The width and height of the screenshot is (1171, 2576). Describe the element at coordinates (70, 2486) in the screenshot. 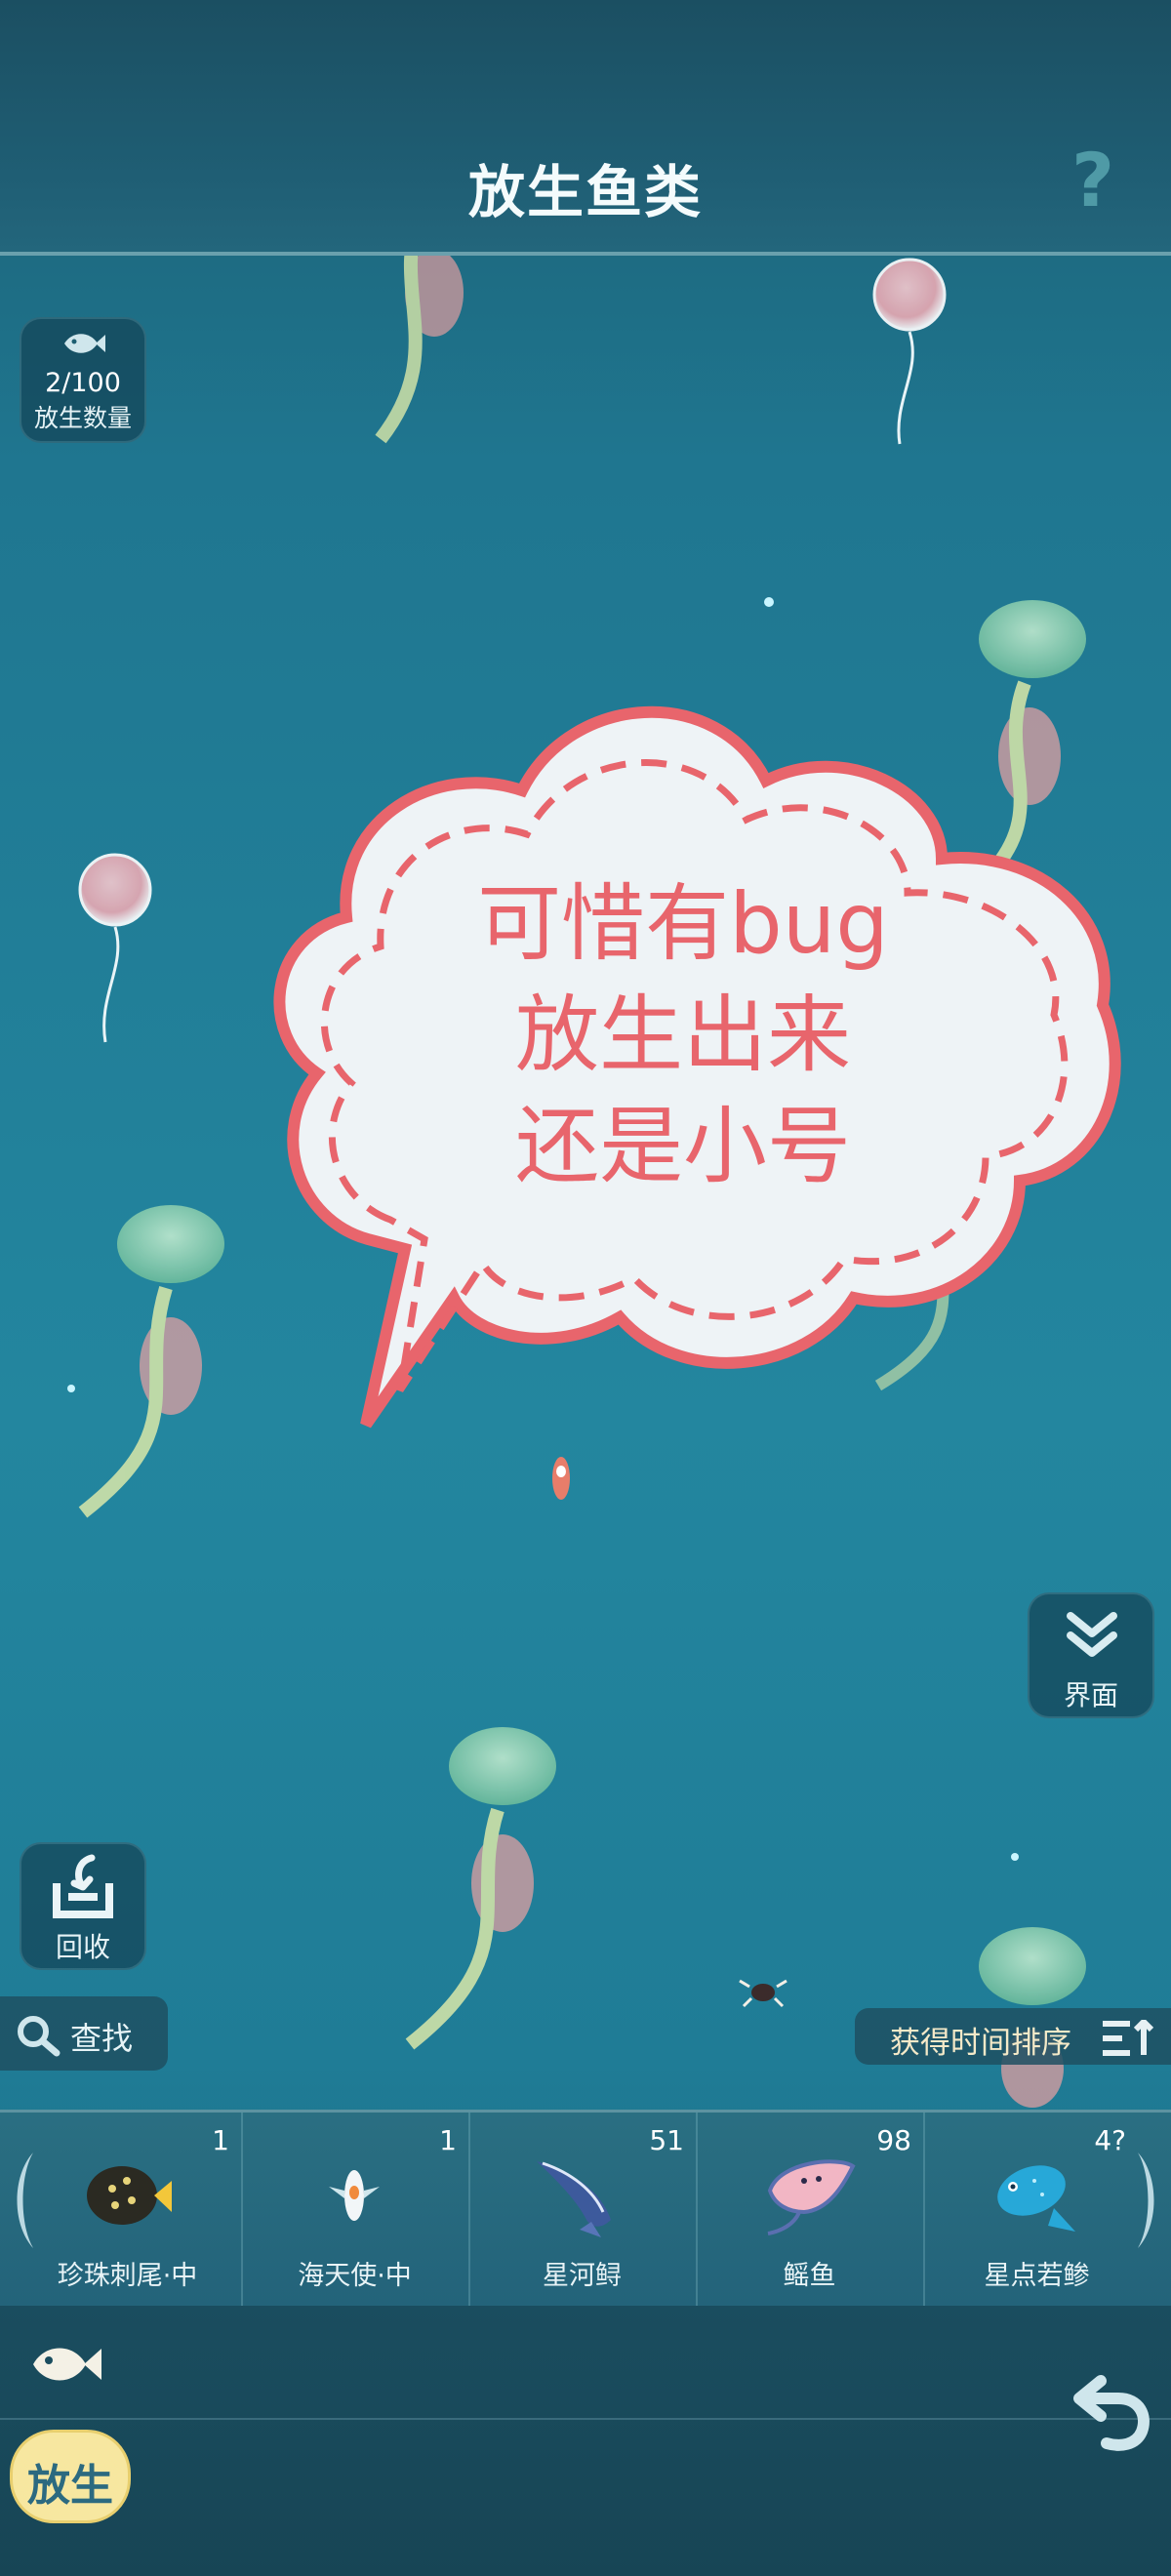

I see `release-mode-label: 放生` at that location.